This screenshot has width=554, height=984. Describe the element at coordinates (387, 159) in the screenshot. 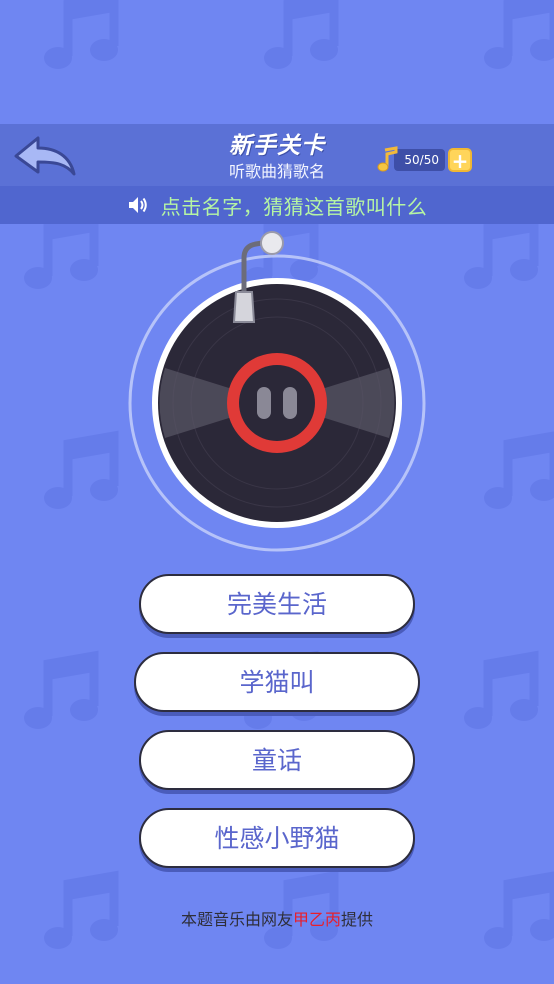

I see `music-note-icon` at that location.